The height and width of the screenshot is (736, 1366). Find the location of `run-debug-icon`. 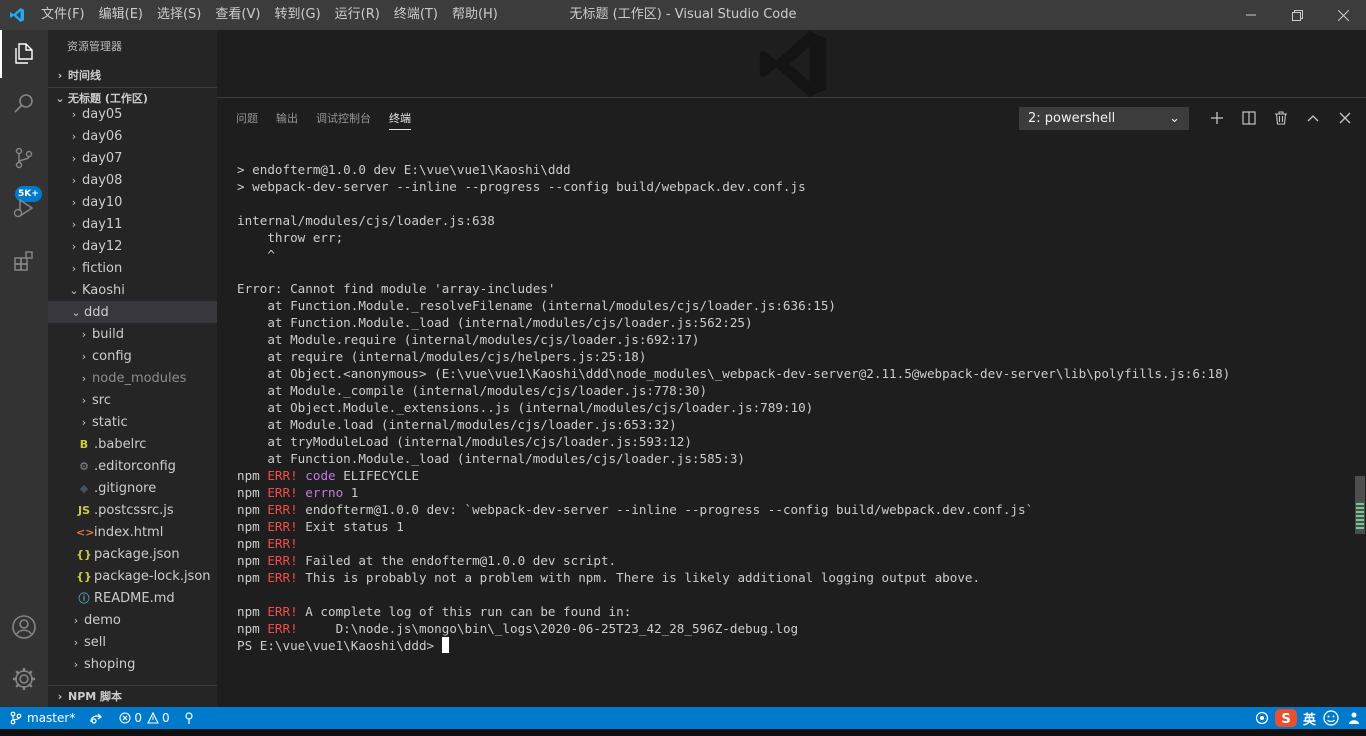

run-debug-icon is located at coordinates (24, 208).